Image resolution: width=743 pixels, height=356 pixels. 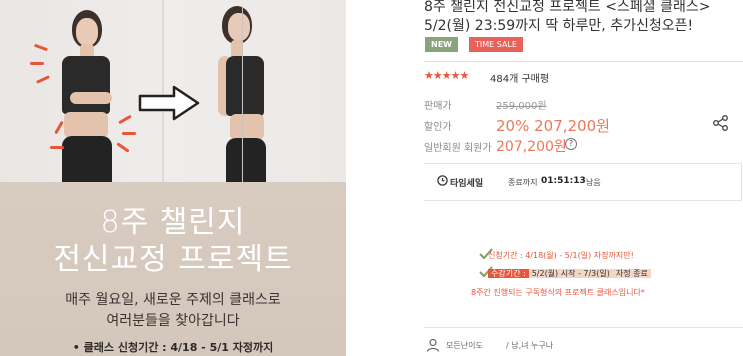 What do you see at coordinates (464, 345) in the screenshot?
I see `difficulty-level: 모든난이도` at bounding box center [464, 345].